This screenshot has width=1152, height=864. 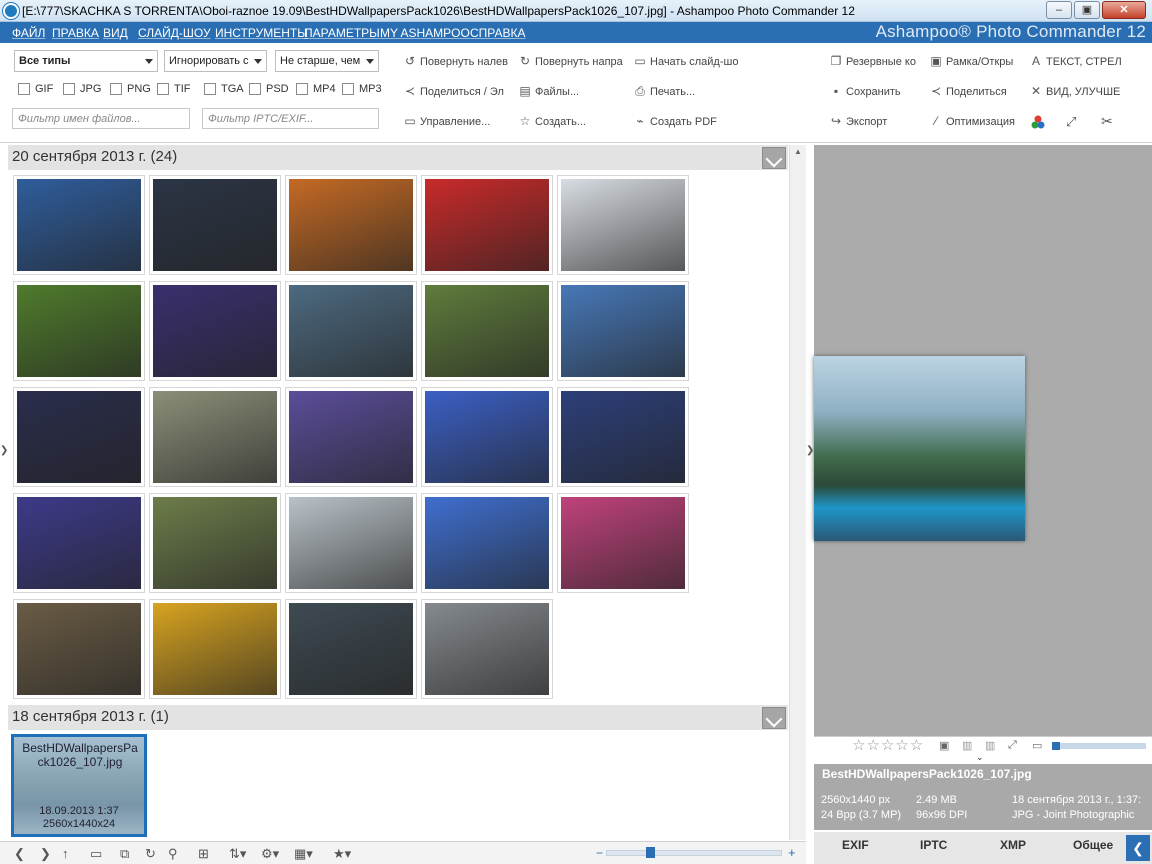 I want to click on gif-checkbox, so click(x=24, y=89).